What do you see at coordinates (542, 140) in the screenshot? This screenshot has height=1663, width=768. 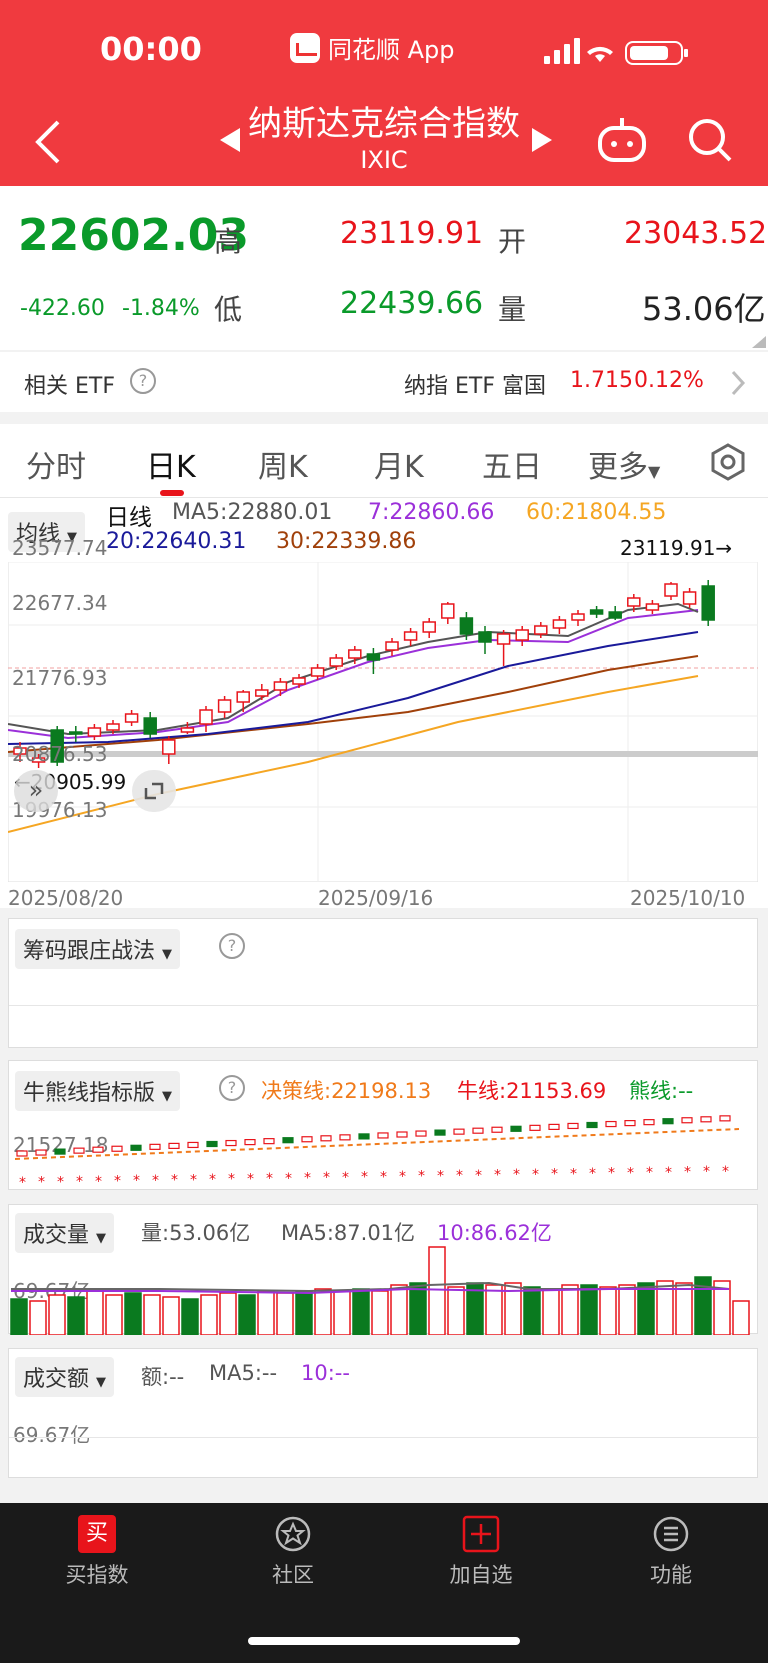 I see `next-index-icon` at bounding box center [542, 140].